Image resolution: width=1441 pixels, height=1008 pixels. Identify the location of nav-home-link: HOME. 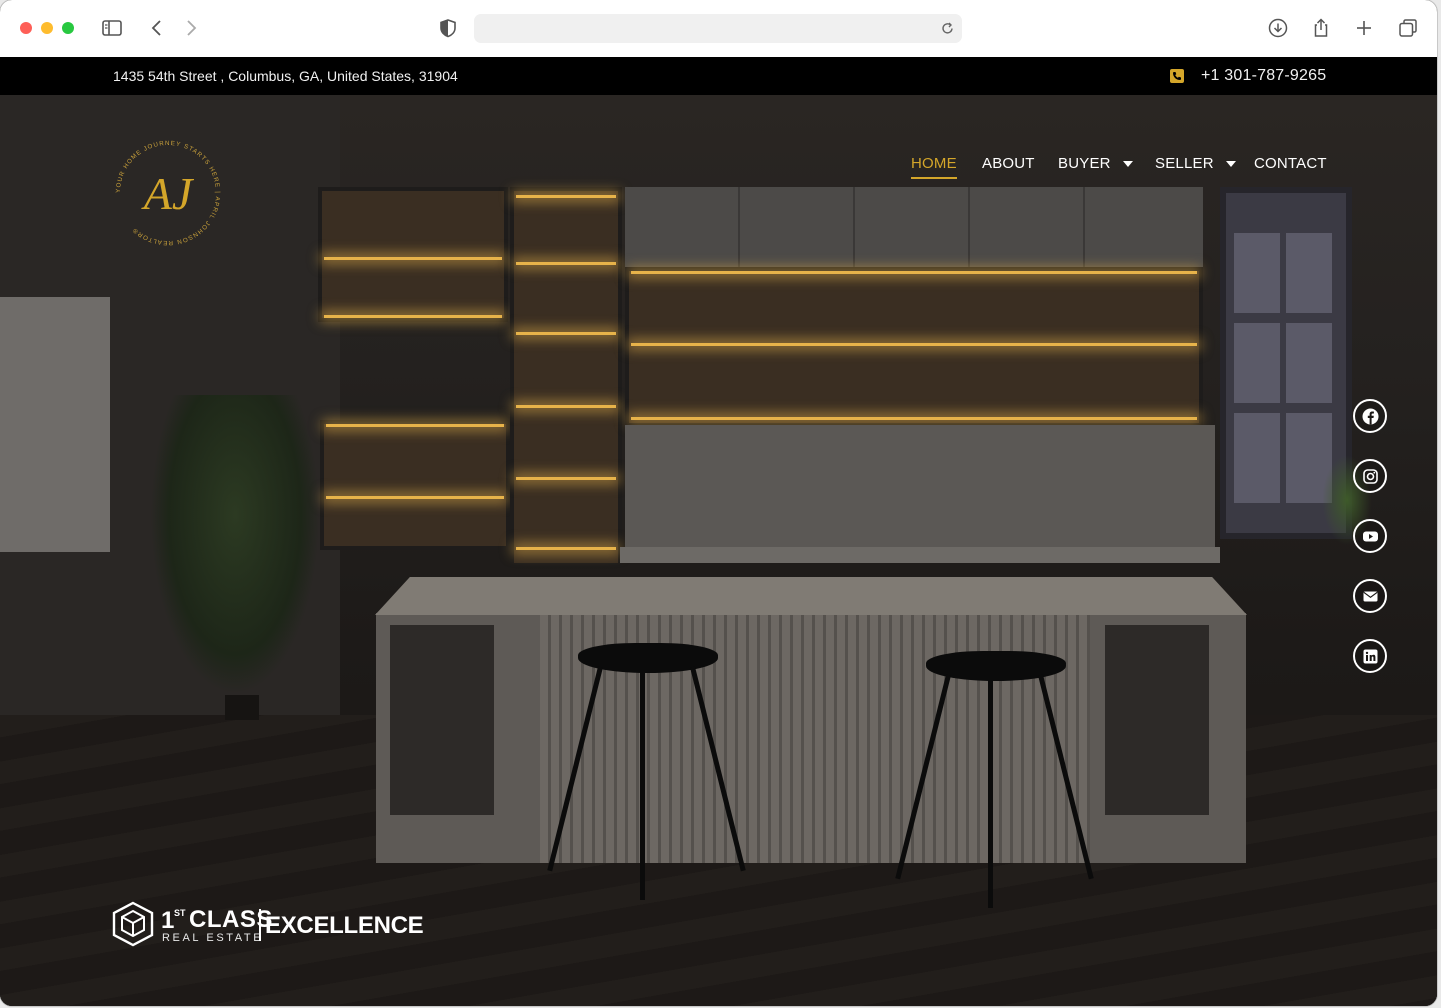
(934, 167).